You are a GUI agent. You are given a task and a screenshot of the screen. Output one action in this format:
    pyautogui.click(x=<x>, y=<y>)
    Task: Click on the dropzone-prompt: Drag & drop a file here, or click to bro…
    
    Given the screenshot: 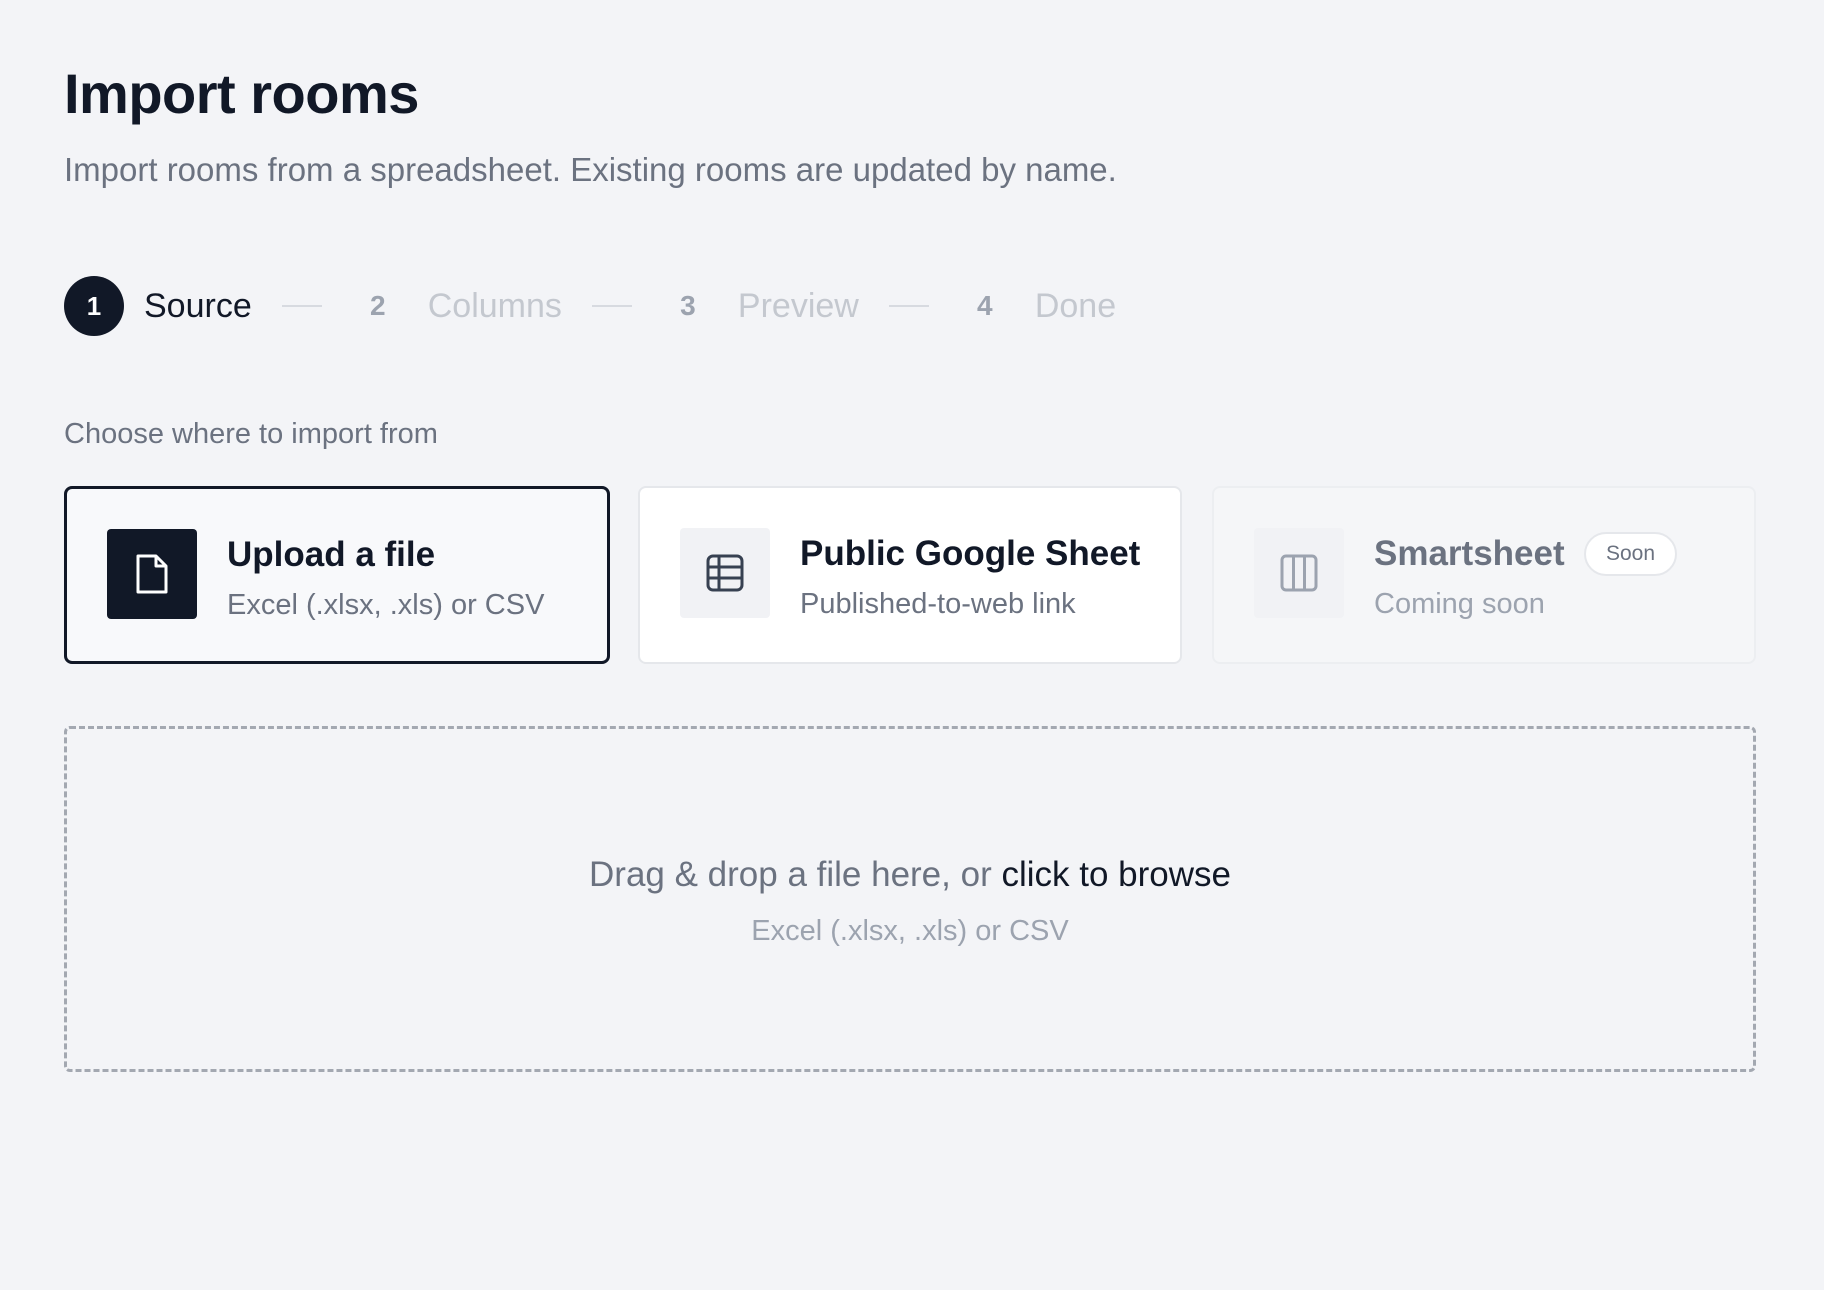 What is the action you would take?
    pyautogui.click(x=910, y=875)
    